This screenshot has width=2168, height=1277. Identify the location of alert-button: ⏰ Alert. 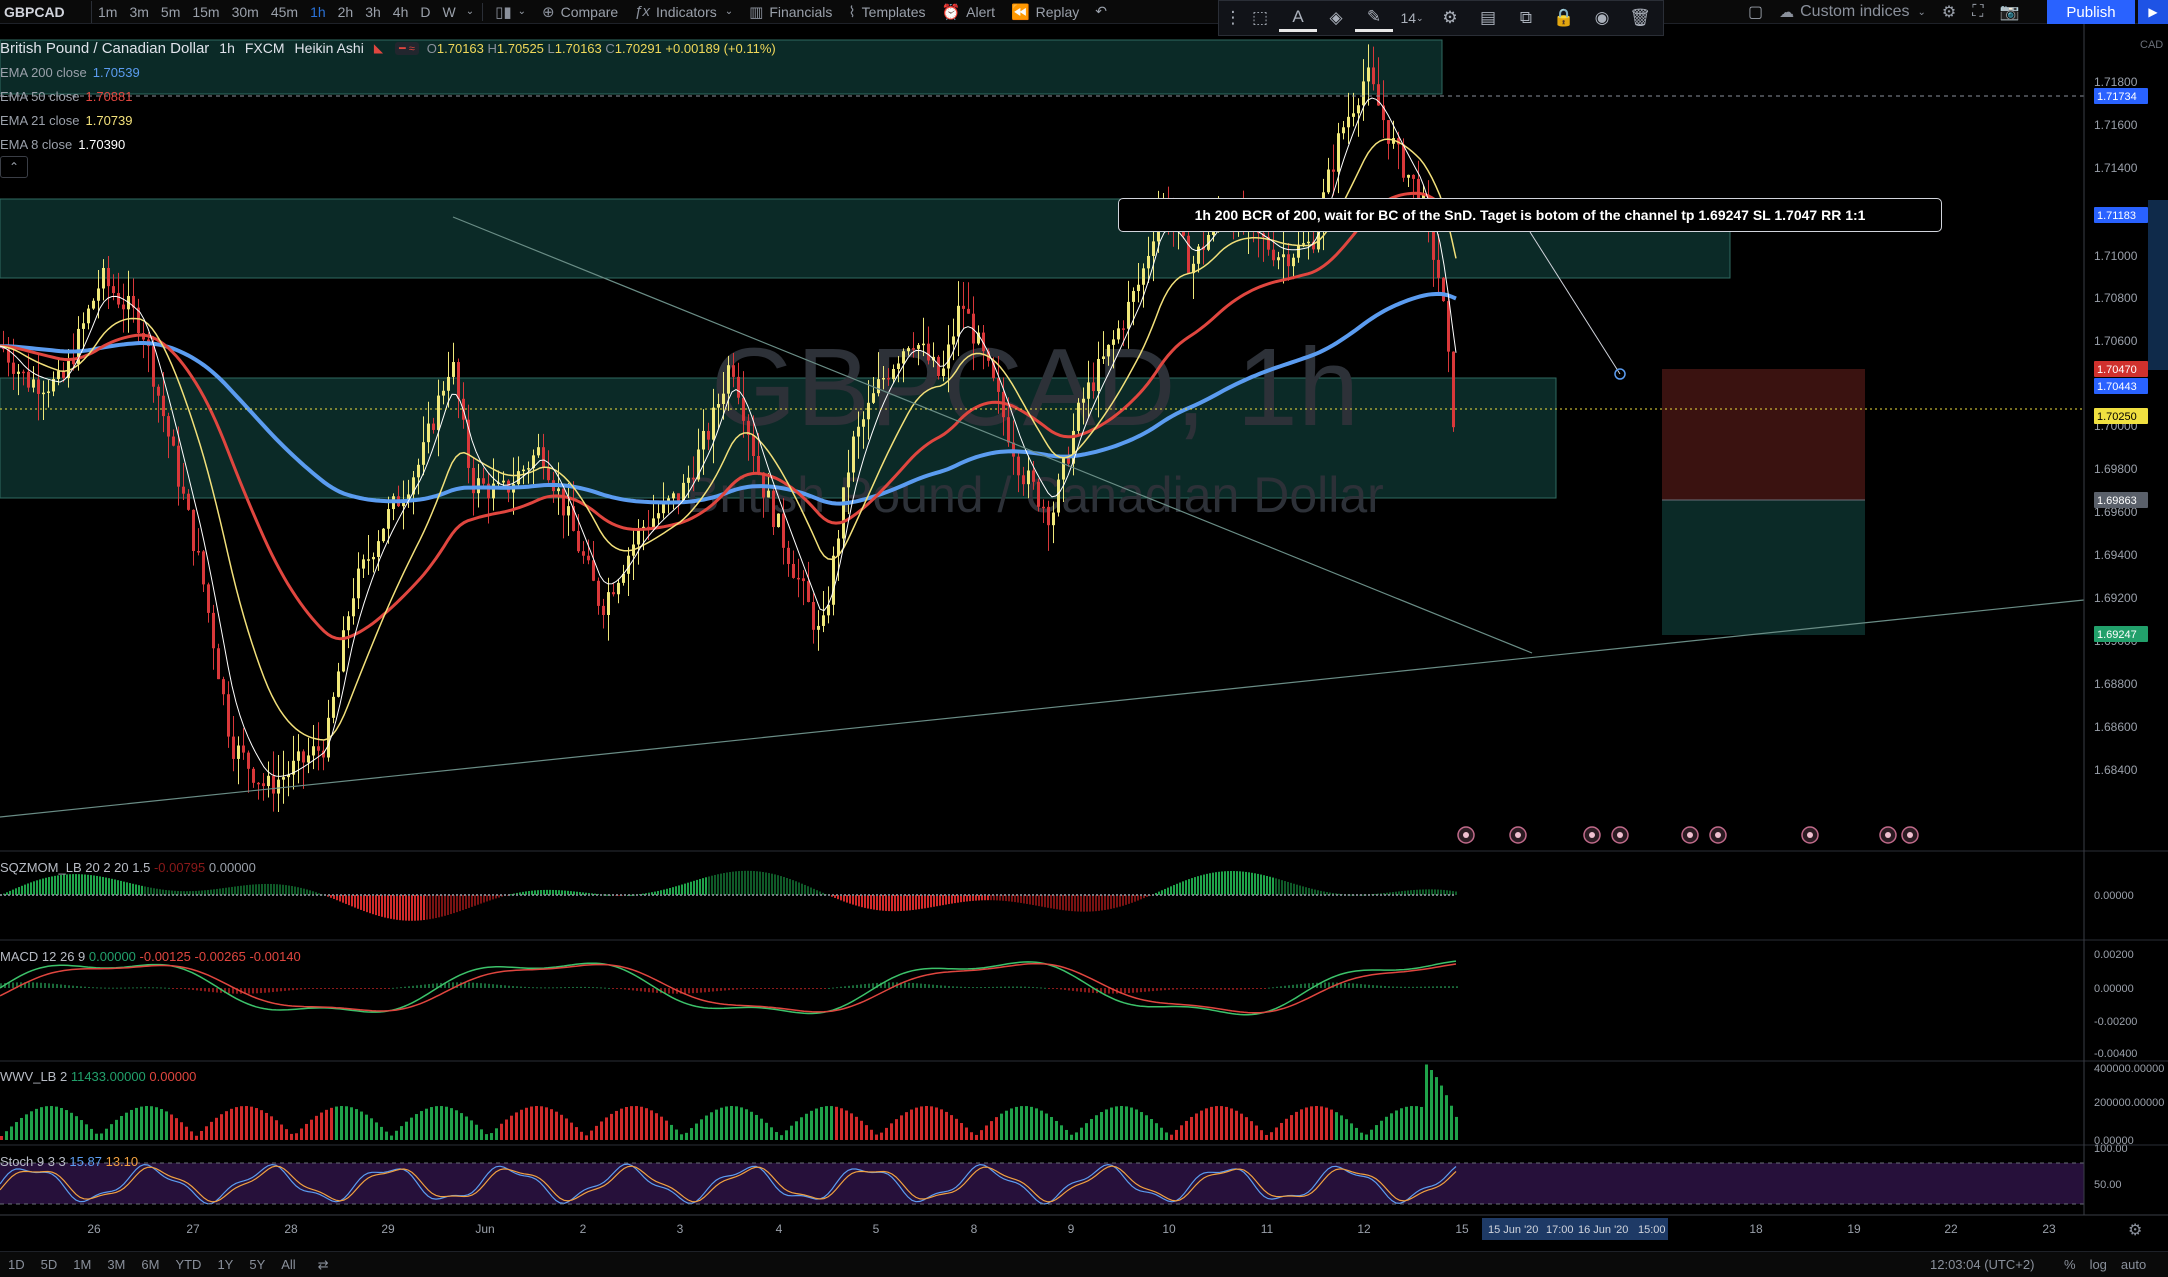
(967, 12).